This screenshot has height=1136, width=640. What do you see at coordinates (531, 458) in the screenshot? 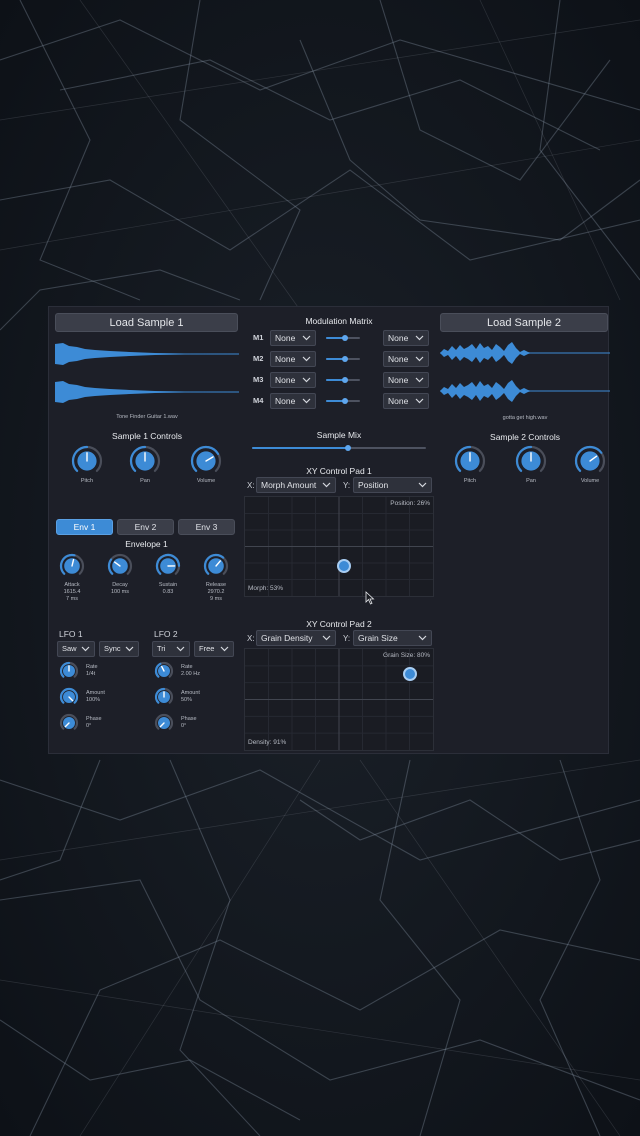
I see `sample2-pan-knob-graphic` at bounding box center [531, 458].